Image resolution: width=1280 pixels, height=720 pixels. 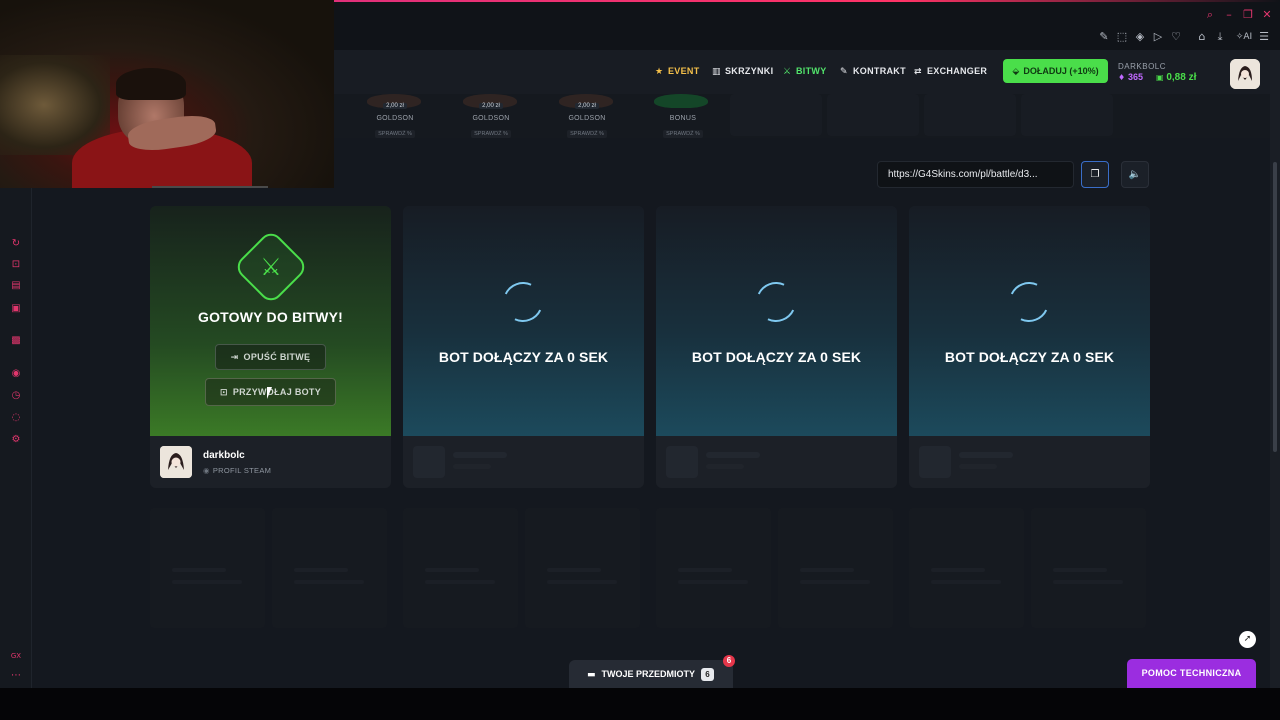 What do you see at coordinates (223, 393) in the screenshot?
I see `bot-icon: ⊡` at bounding box center [223, 393].